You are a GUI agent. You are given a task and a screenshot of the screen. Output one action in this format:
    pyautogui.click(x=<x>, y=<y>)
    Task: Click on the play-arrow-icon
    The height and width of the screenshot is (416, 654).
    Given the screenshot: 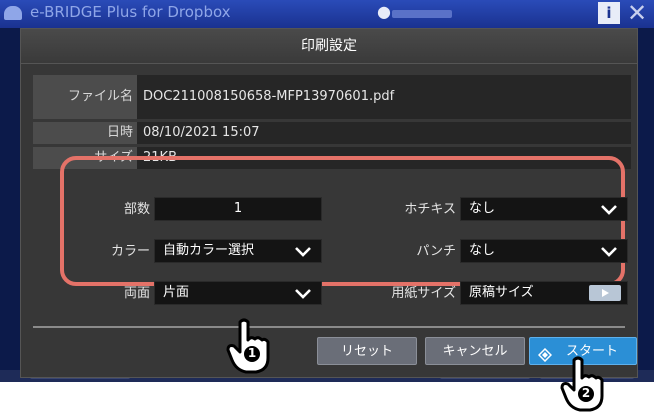 What is the action you would take?
    pyautogui.click(x=605, y=293)
    